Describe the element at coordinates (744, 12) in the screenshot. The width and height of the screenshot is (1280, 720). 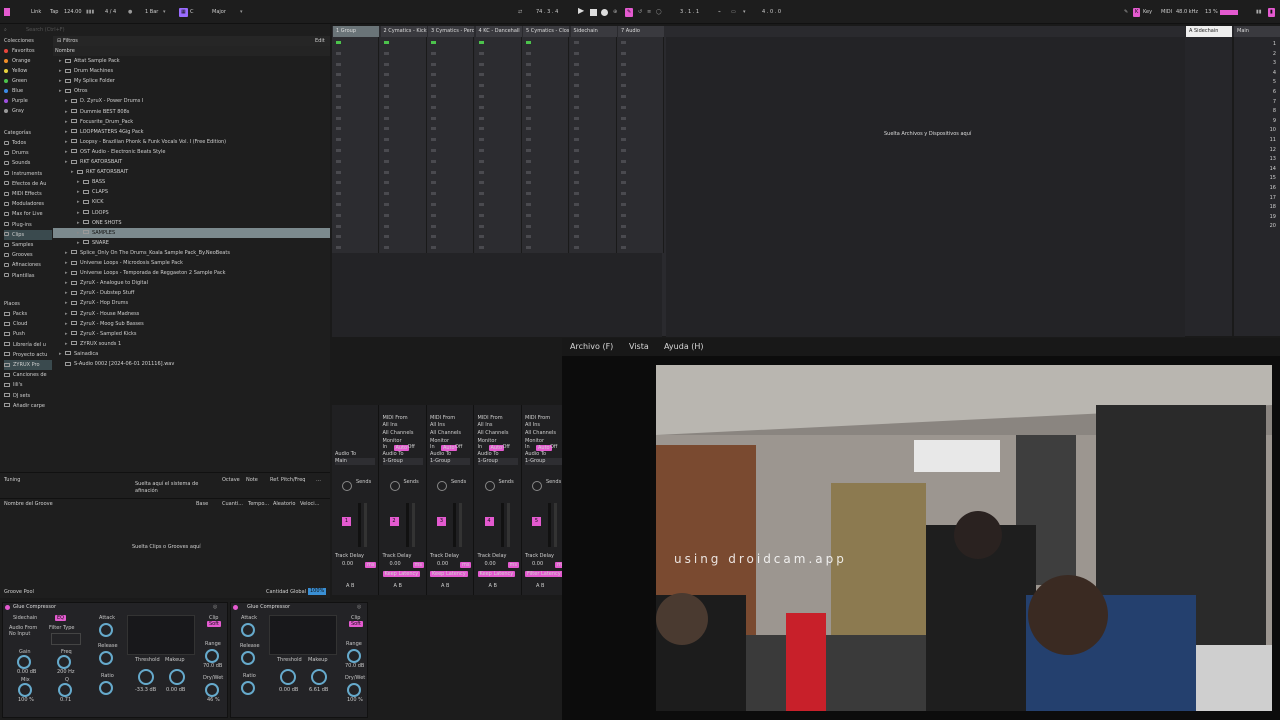
I see `chevron-down-icon: ▾` at that location.